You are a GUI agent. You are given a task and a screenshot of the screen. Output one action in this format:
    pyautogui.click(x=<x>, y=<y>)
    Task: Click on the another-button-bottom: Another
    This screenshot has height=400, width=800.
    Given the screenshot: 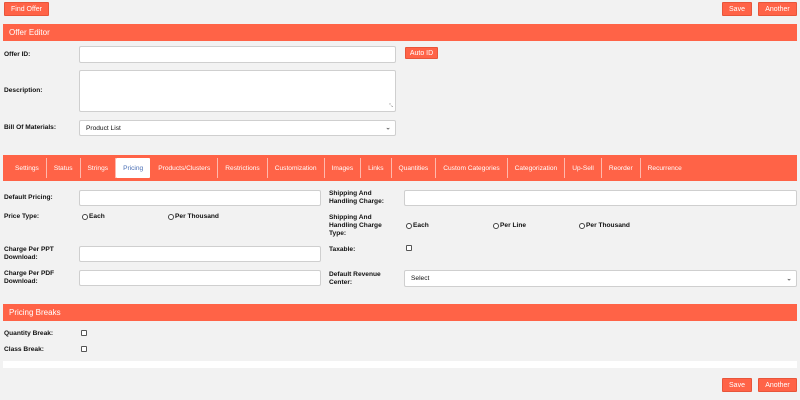 What is the action you would take?
    pyautogui.click(x=777, y=385)
    